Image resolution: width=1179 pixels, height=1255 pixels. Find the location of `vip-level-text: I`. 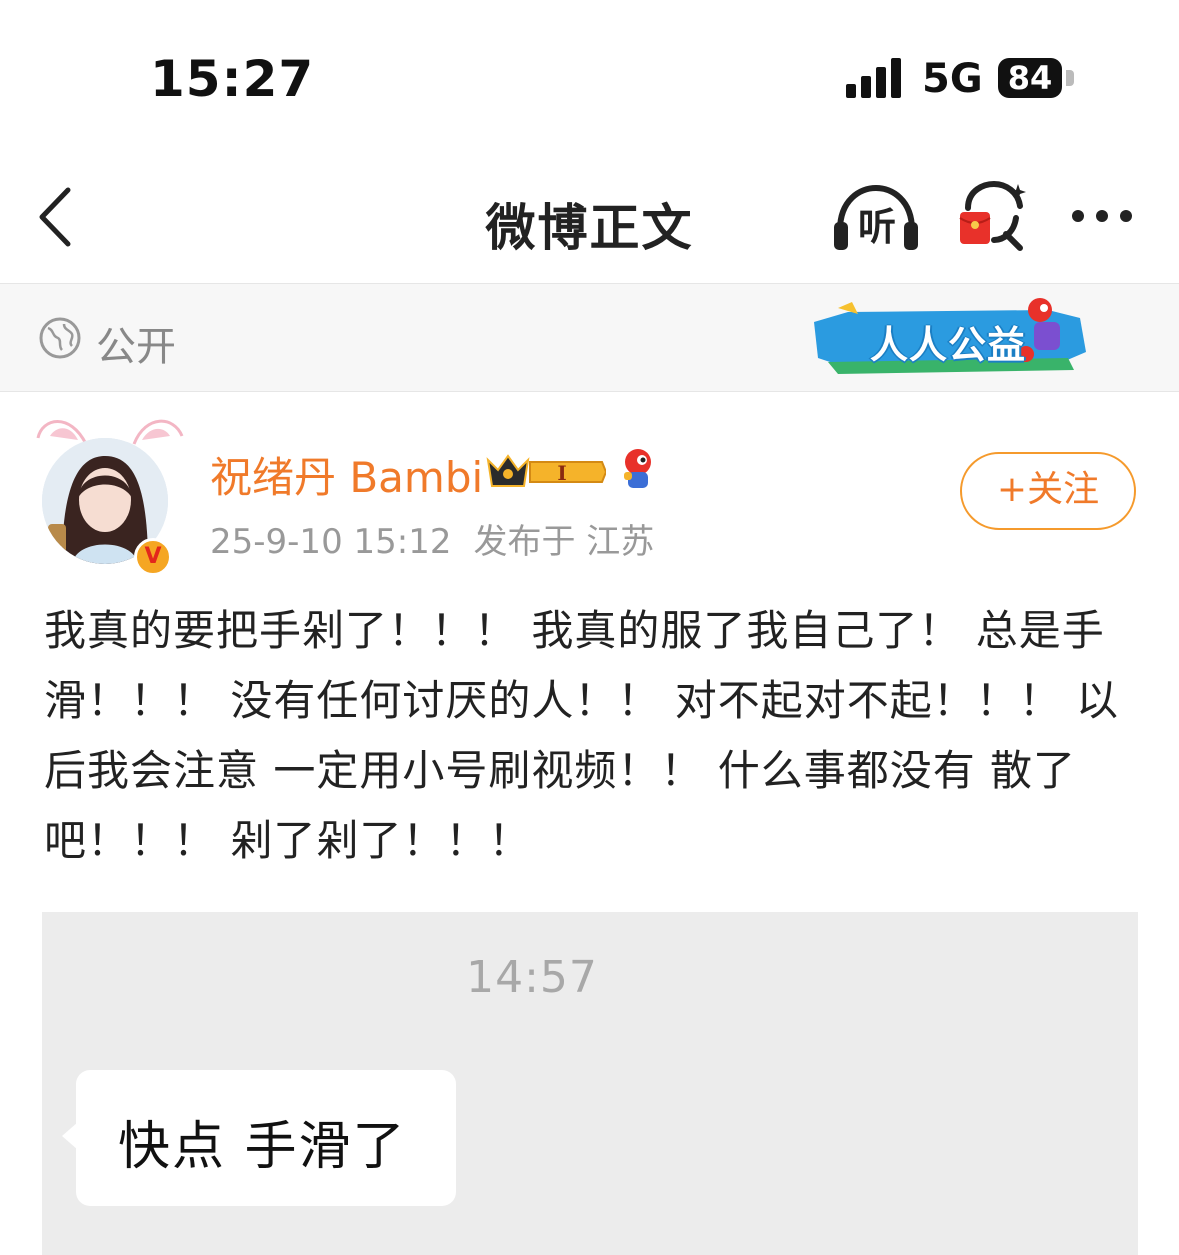

vip-level-text: I is located at coordinates (561, 473).